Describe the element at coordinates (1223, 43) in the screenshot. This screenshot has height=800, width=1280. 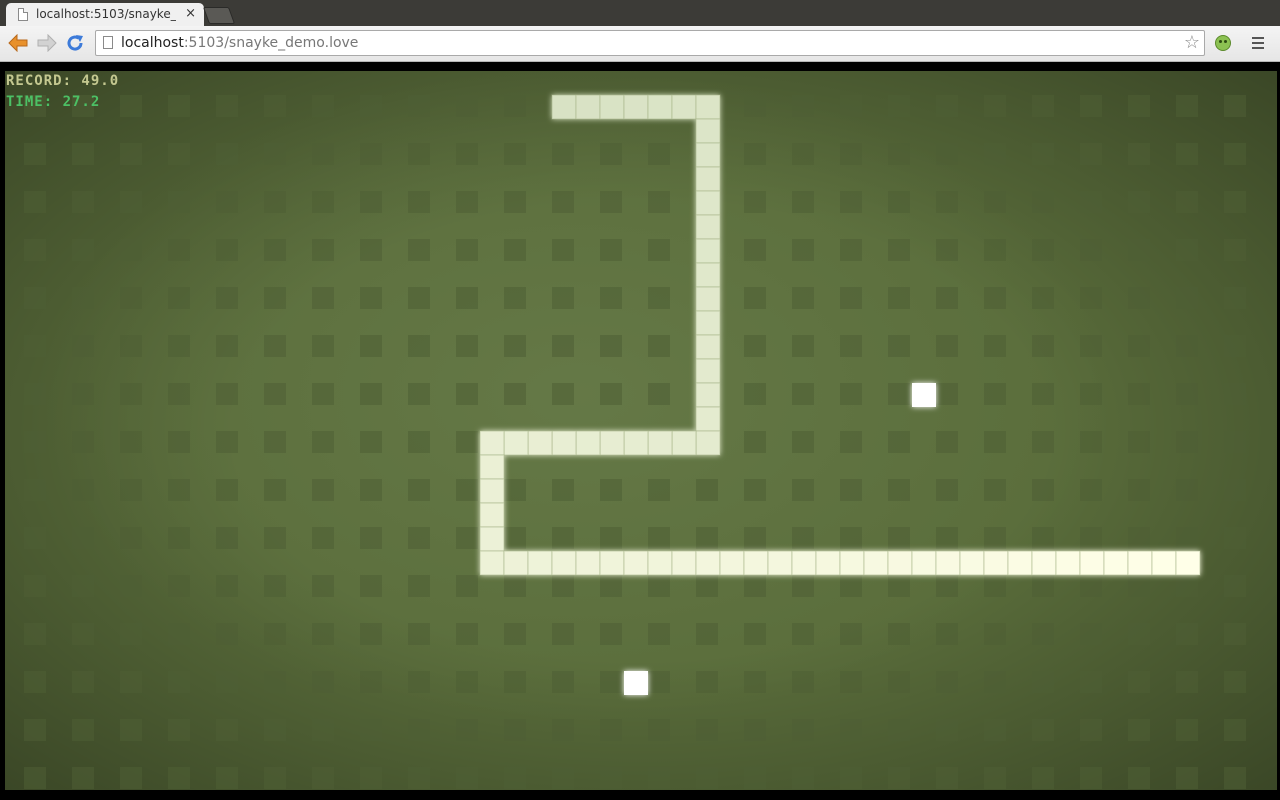
I see `extension-icon` at that location.